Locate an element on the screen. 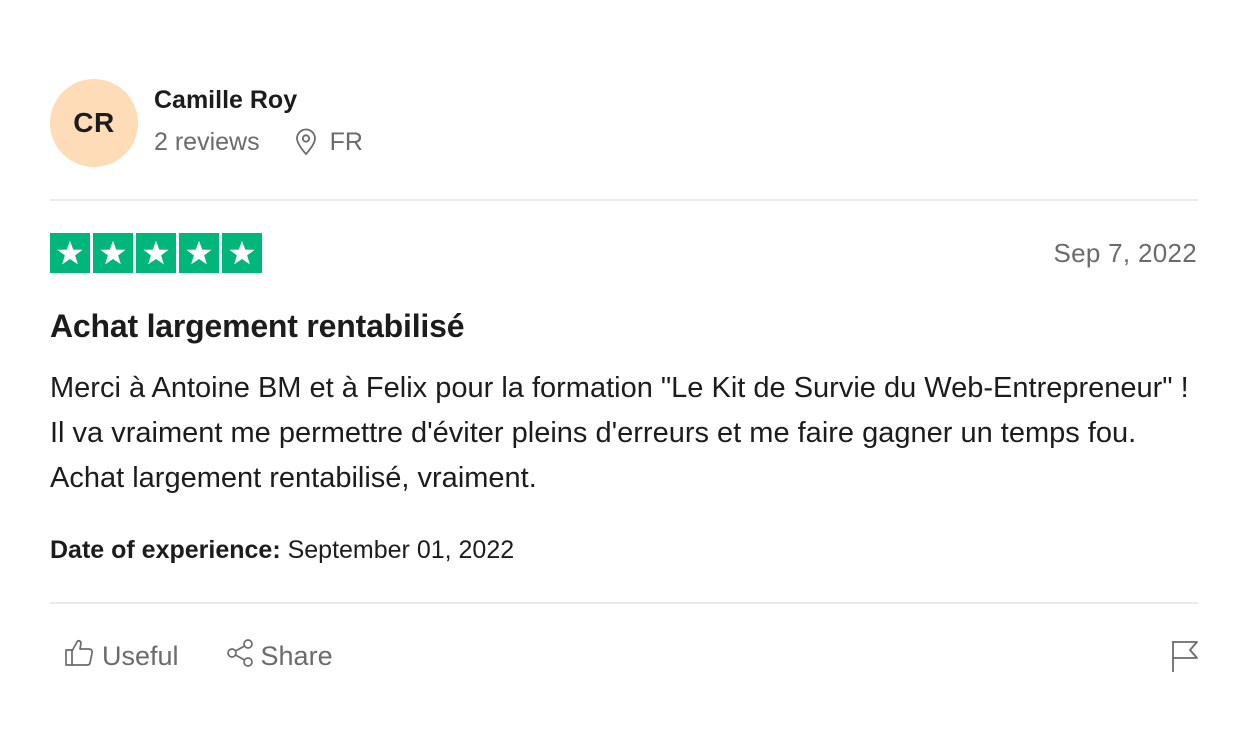 The height and width of the screenshot is (750, 1250). reviewer-location: FR is located at coordinates (346, 142).